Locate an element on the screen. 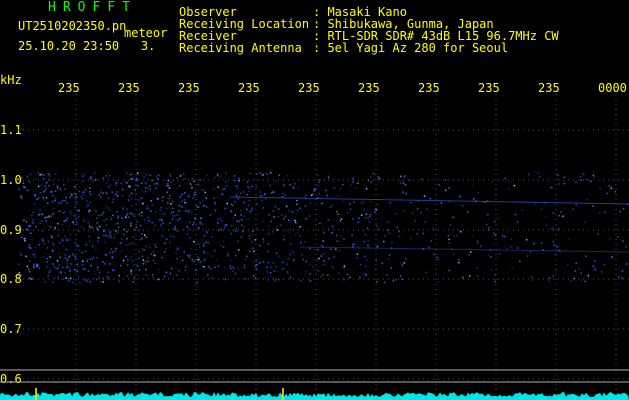  app-brand: HROFFT is located at coordinates (92, 7).